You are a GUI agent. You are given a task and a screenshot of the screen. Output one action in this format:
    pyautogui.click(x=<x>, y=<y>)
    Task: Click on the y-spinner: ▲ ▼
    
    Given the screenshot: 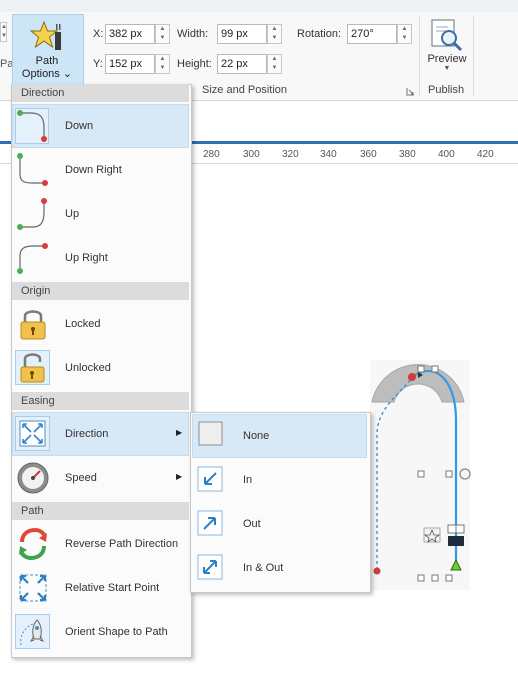 What is the action you would take?
    pyautogui.click(x=162, y=64)
    